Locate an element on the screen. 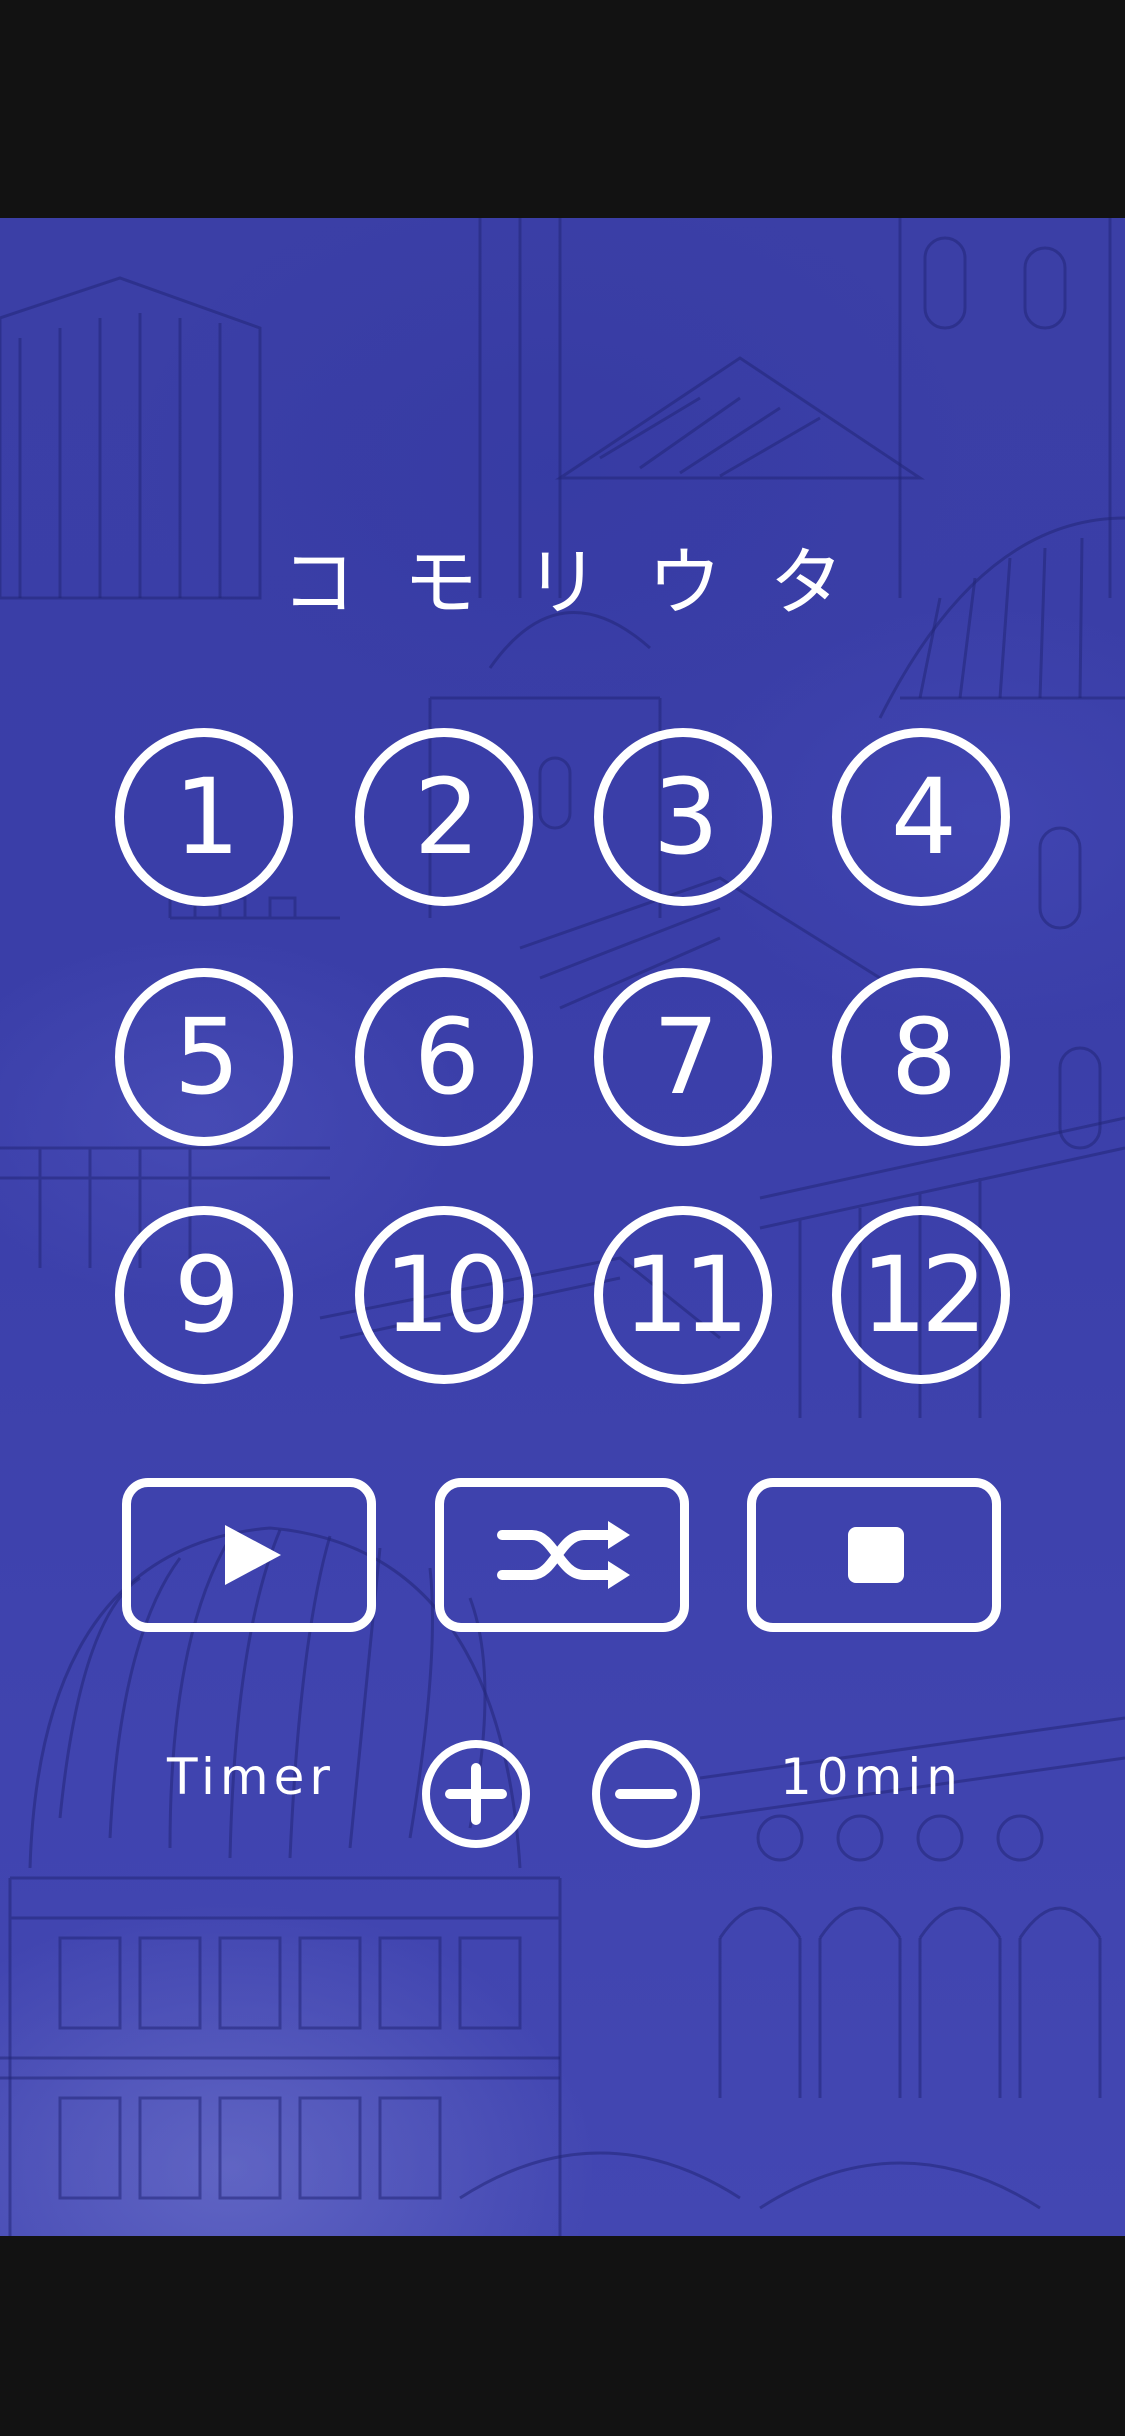  timer-increase-button is located at coordinates (476, 1794).